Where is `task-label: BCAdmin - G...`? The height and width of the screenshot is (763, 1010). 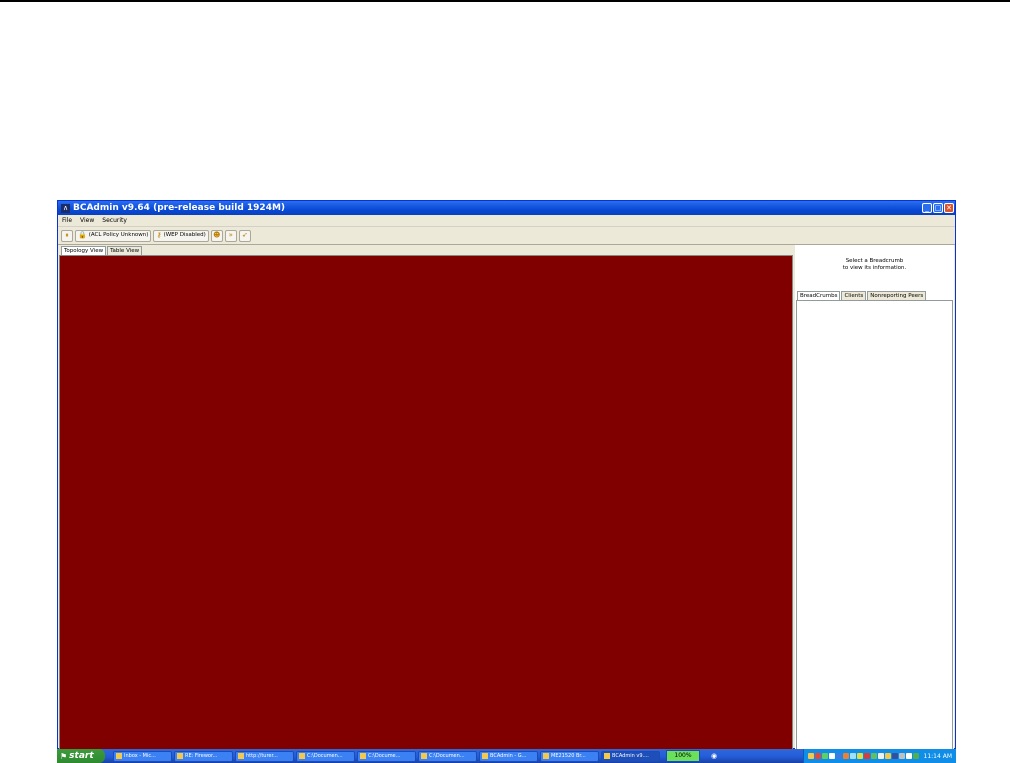
task-label: BCAdmin - G... is located at coordinates (508, 756).